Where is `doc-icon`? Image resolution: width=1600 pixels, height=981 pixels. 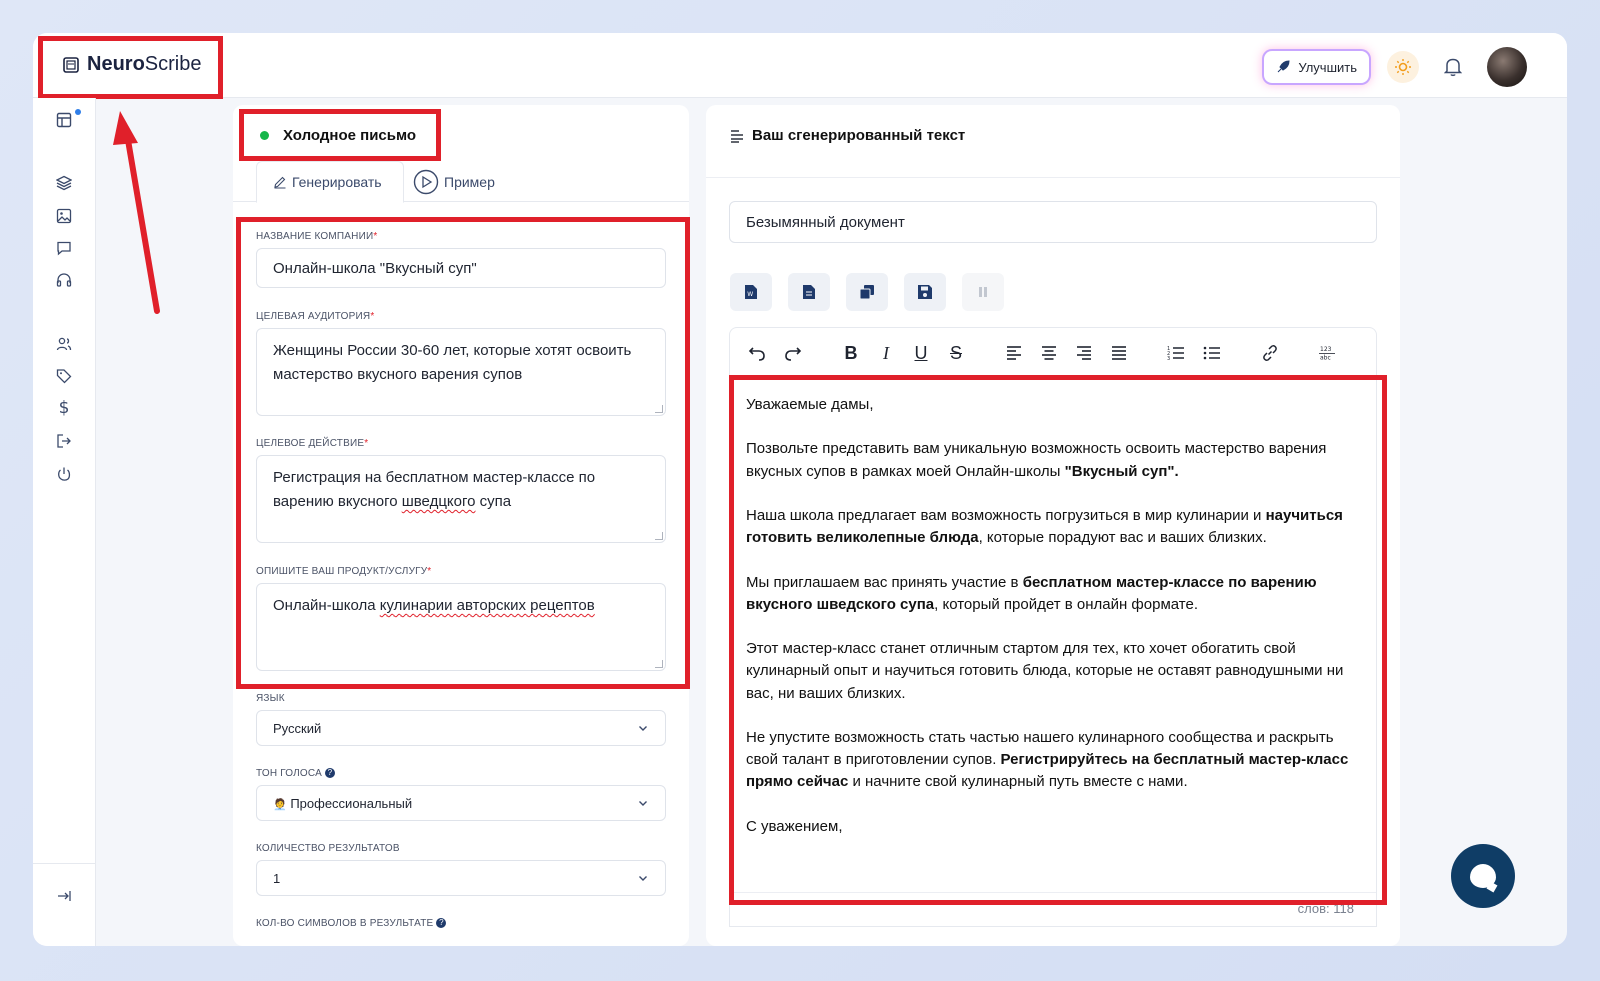 doc-icon is located at coordinates (809, 292).